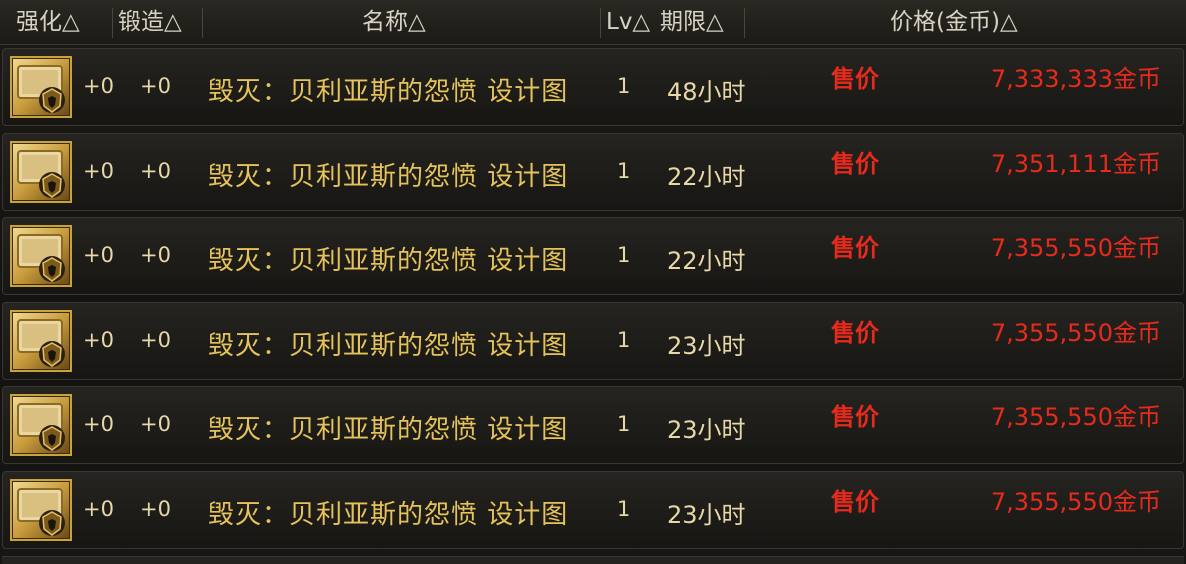  What do you see at coordinates (954, 22) in the screenshot?
I see `sort-price-header: 价格(金币)△` at bounding box center [954, 22].